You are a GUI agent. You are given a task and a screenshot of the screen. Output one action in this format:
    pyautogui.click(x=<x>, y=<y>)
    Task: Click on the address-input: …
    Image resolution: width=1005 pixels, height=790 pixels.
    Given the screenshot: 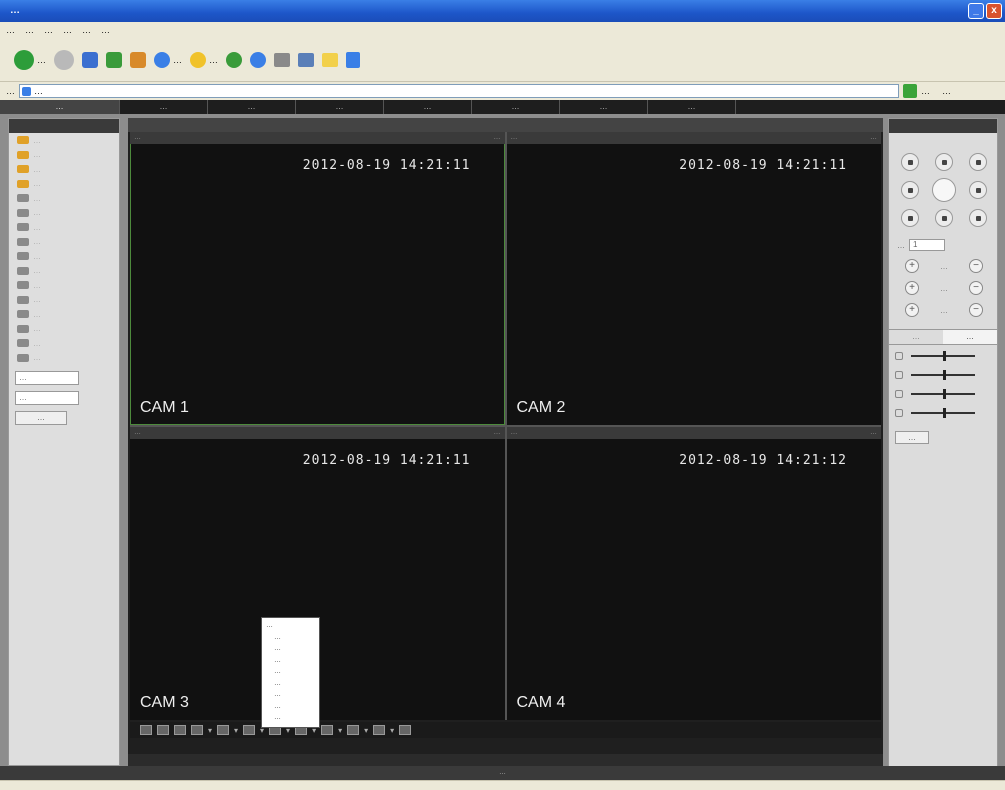 What is the action you would take?
    pyautogui.click(x=459, y=91)
    